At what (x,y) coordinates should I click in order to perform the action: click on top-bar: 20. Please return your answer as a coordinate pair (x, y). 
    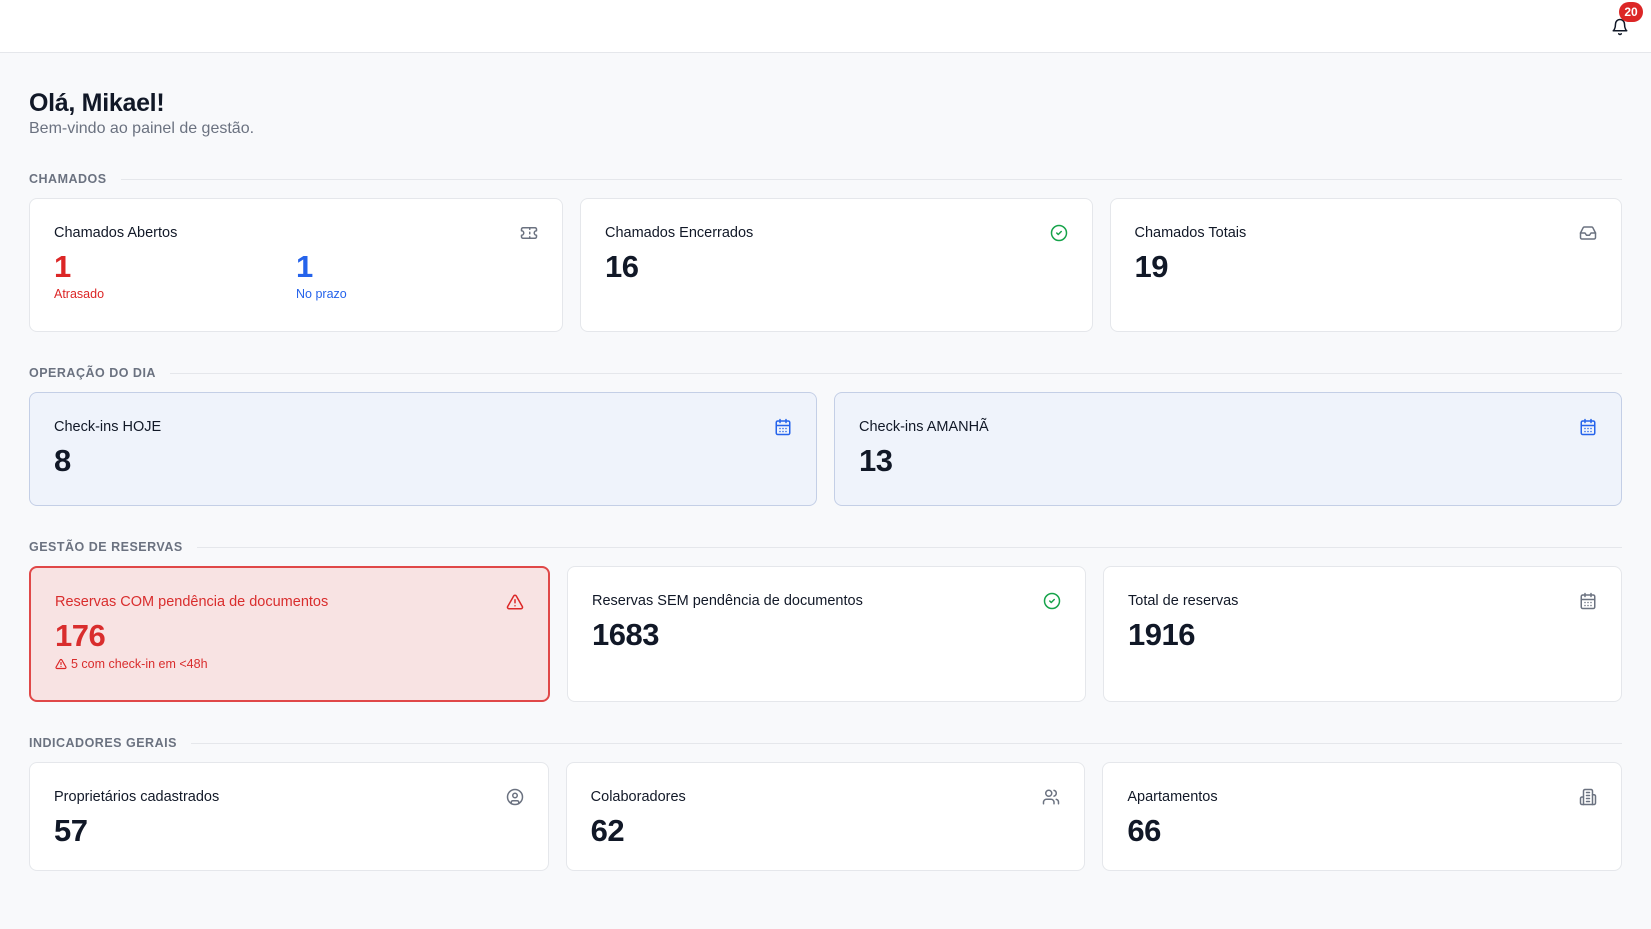
    Looking at the image, I should click on (825, 26).